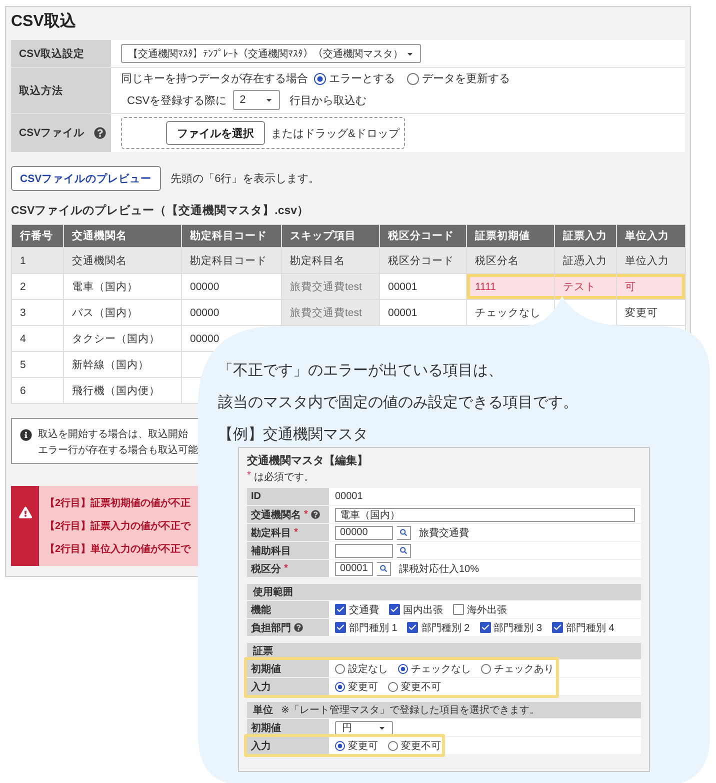 The height and width of the screenshot is (783, 716). What do you see at coordinates (271, 628) in the screenshot?
I see `field-label: 負担部門` at bounding box center [271, 628].